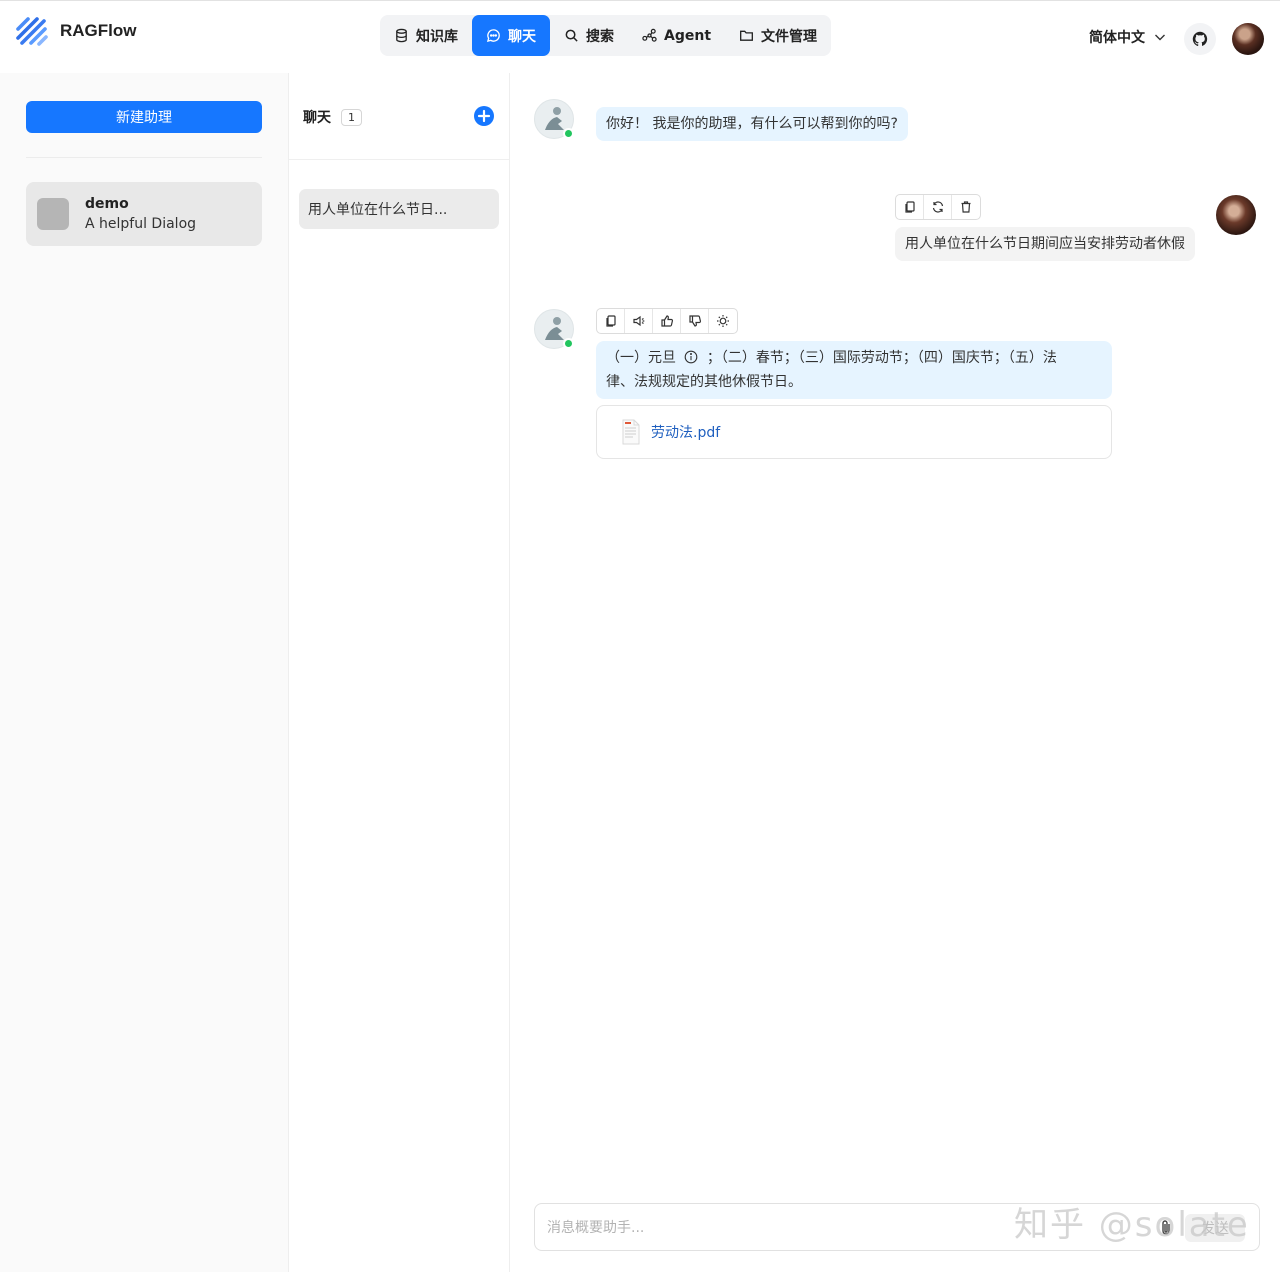 The width and height of the screenshot is (1280, 1272). I want to click on agent-graph-icon, so click(649, 35).